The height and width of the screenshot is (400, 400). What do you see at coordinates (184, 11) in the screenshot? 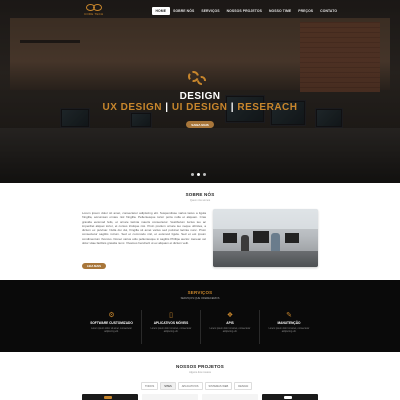
I see `menu-item-sobre-nos: SOBRE NÓS` at bounding box center [184, 11].